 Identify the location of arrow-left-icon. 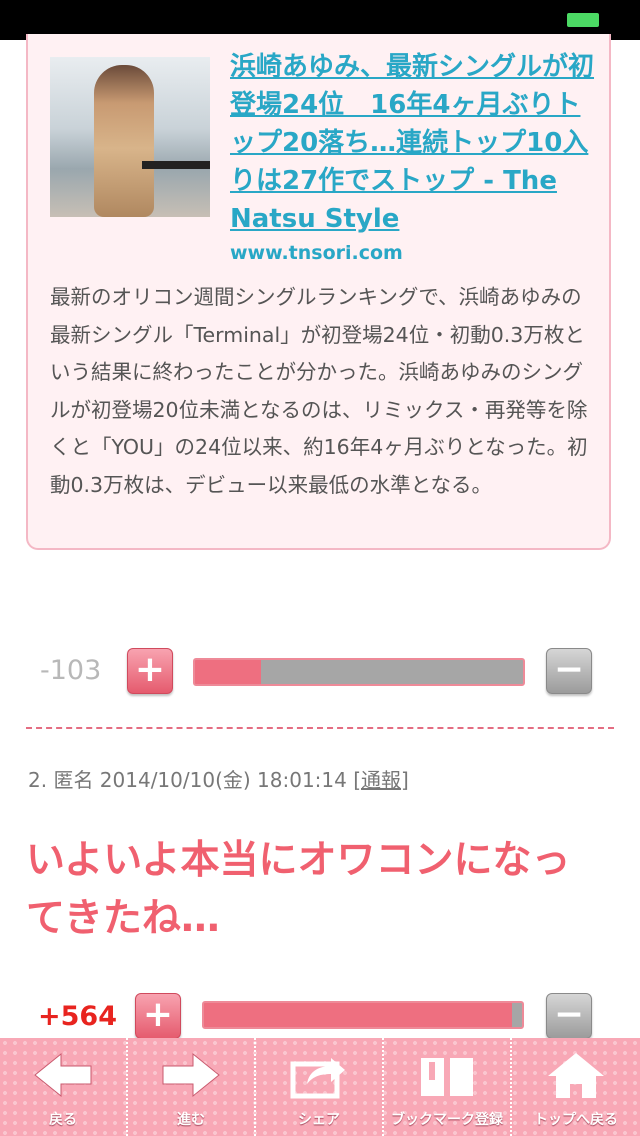
(63, 1075).